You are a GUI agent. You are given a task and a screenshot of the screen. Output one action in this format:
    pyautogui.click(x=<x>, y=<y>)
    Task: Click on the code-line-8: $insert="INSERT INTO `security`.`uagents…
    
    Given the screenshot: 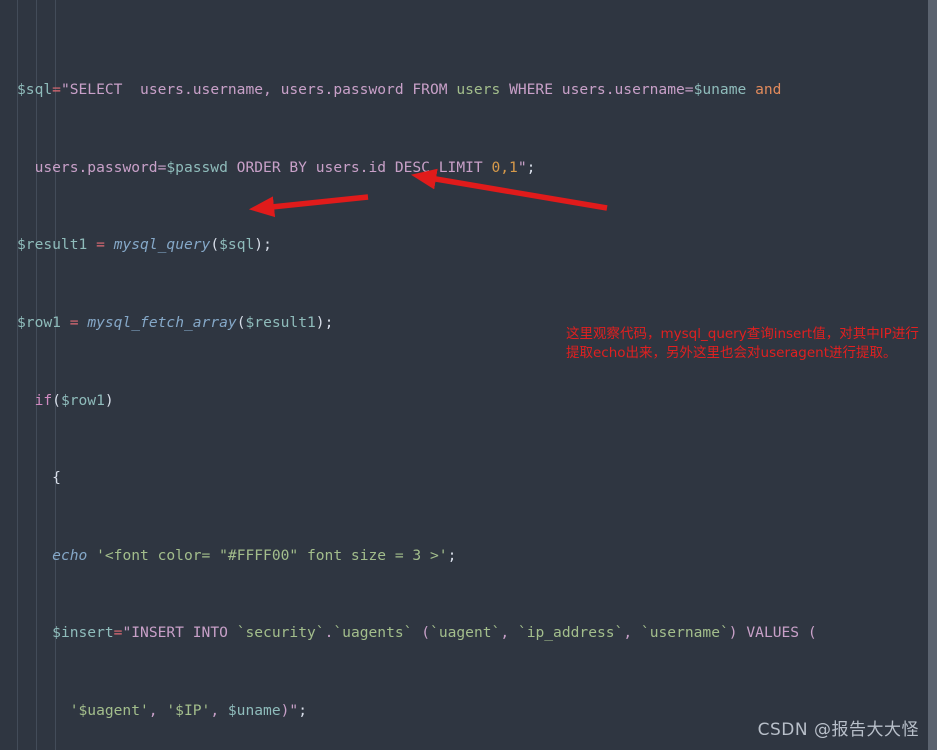 What is the action you would take?
    pyautogui.click(x=434, y=633)
    